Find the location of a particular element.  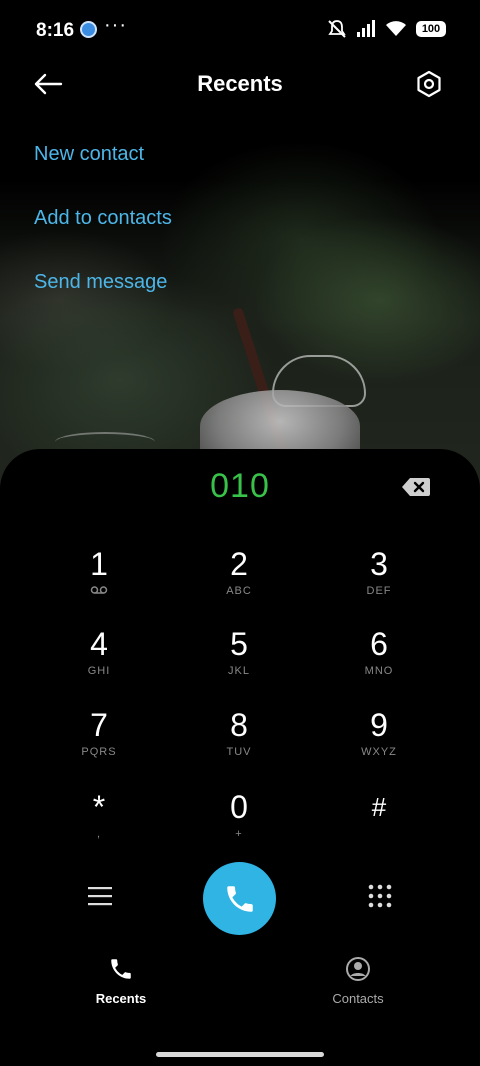

key-digit: 3 is located at coordinates (379, 564).